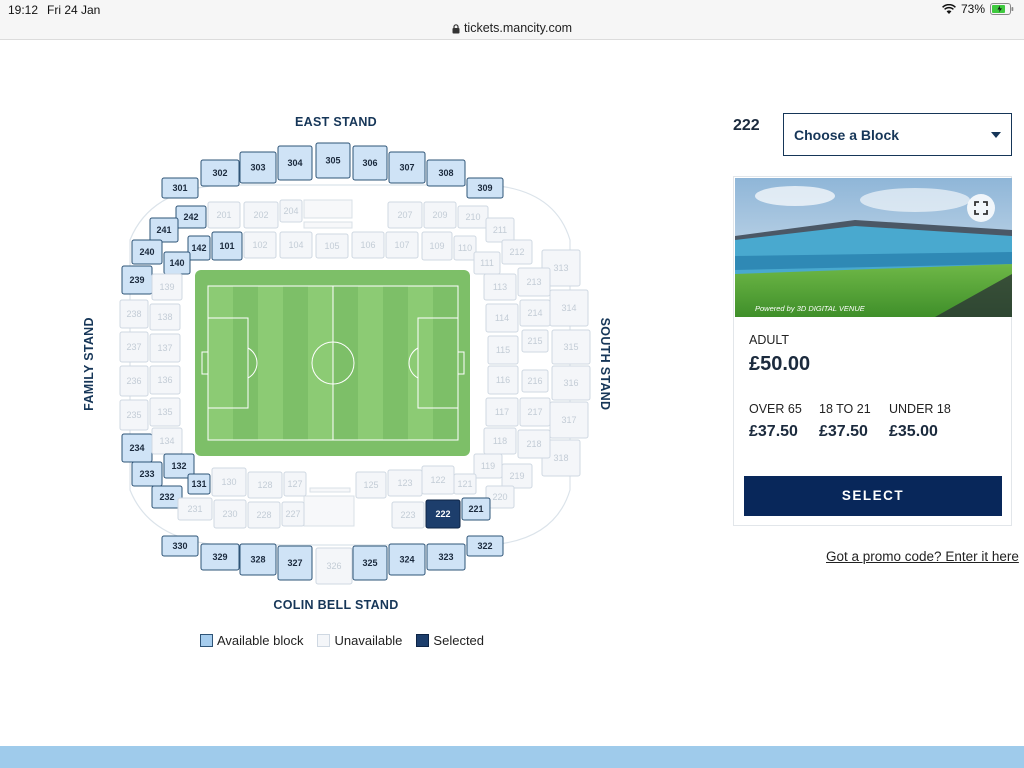 The height and width of the screenshot is (768, 1024). What do you see at coordinates (191, 217) in the screenshot?
I see `block-242: 242` at bounding box center [191, 217].